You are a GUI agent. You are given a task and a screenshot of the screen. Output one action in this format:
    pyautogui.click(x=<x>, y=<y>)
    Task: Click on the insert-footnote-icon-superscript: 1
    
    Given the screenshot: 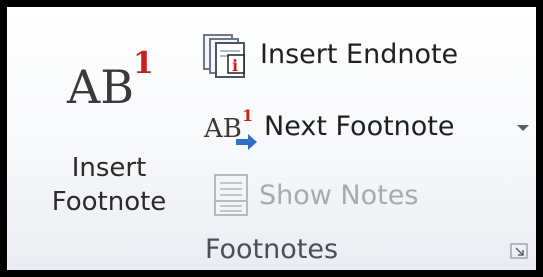 What is the action you would take?
    pyautogui.click(x=143, y=63)
    